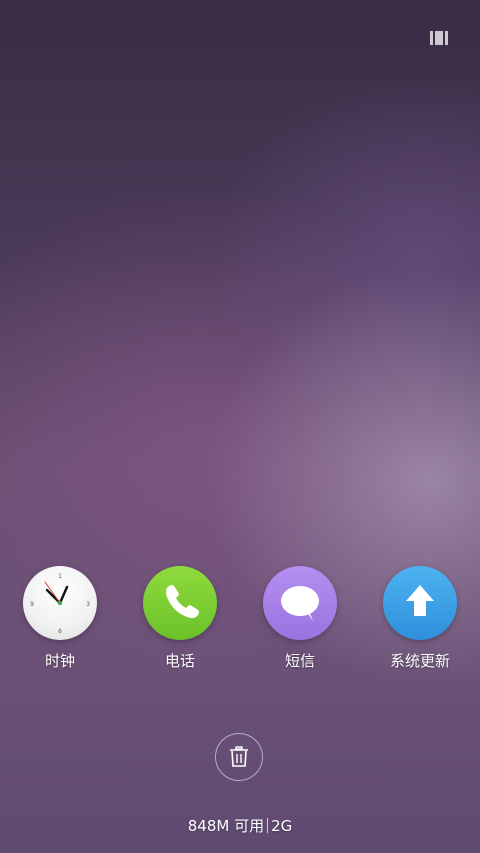 The width and height of the screenshot is (480, 853). What do you see at coordinates (59, 661) in the screenshot?
I see `app-label: 时钟` at bounding box center [59, 661].